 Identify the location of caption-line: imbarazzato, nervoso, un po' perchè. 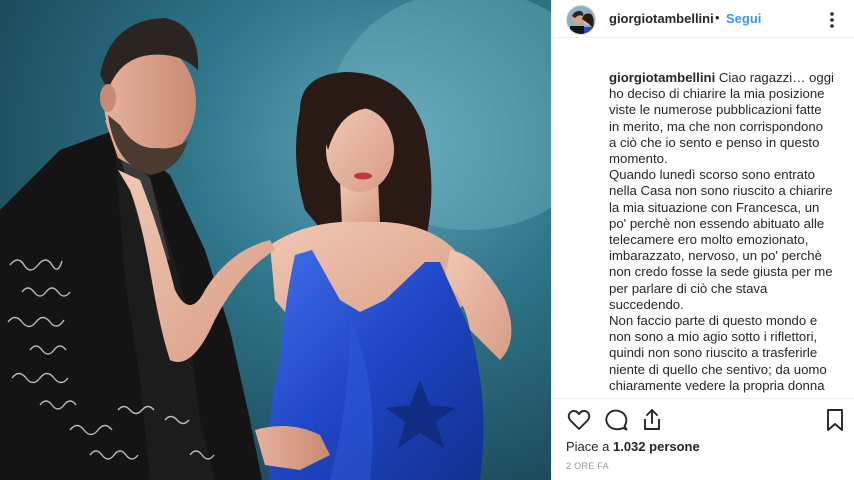
(715, 256).